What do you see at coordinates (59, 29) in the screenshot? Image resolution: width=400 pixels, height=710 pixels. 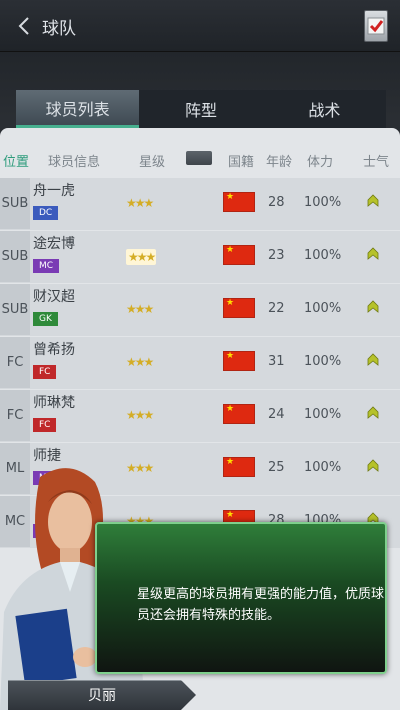 I see `page-title: 球队` at bounding box center [59, 29].